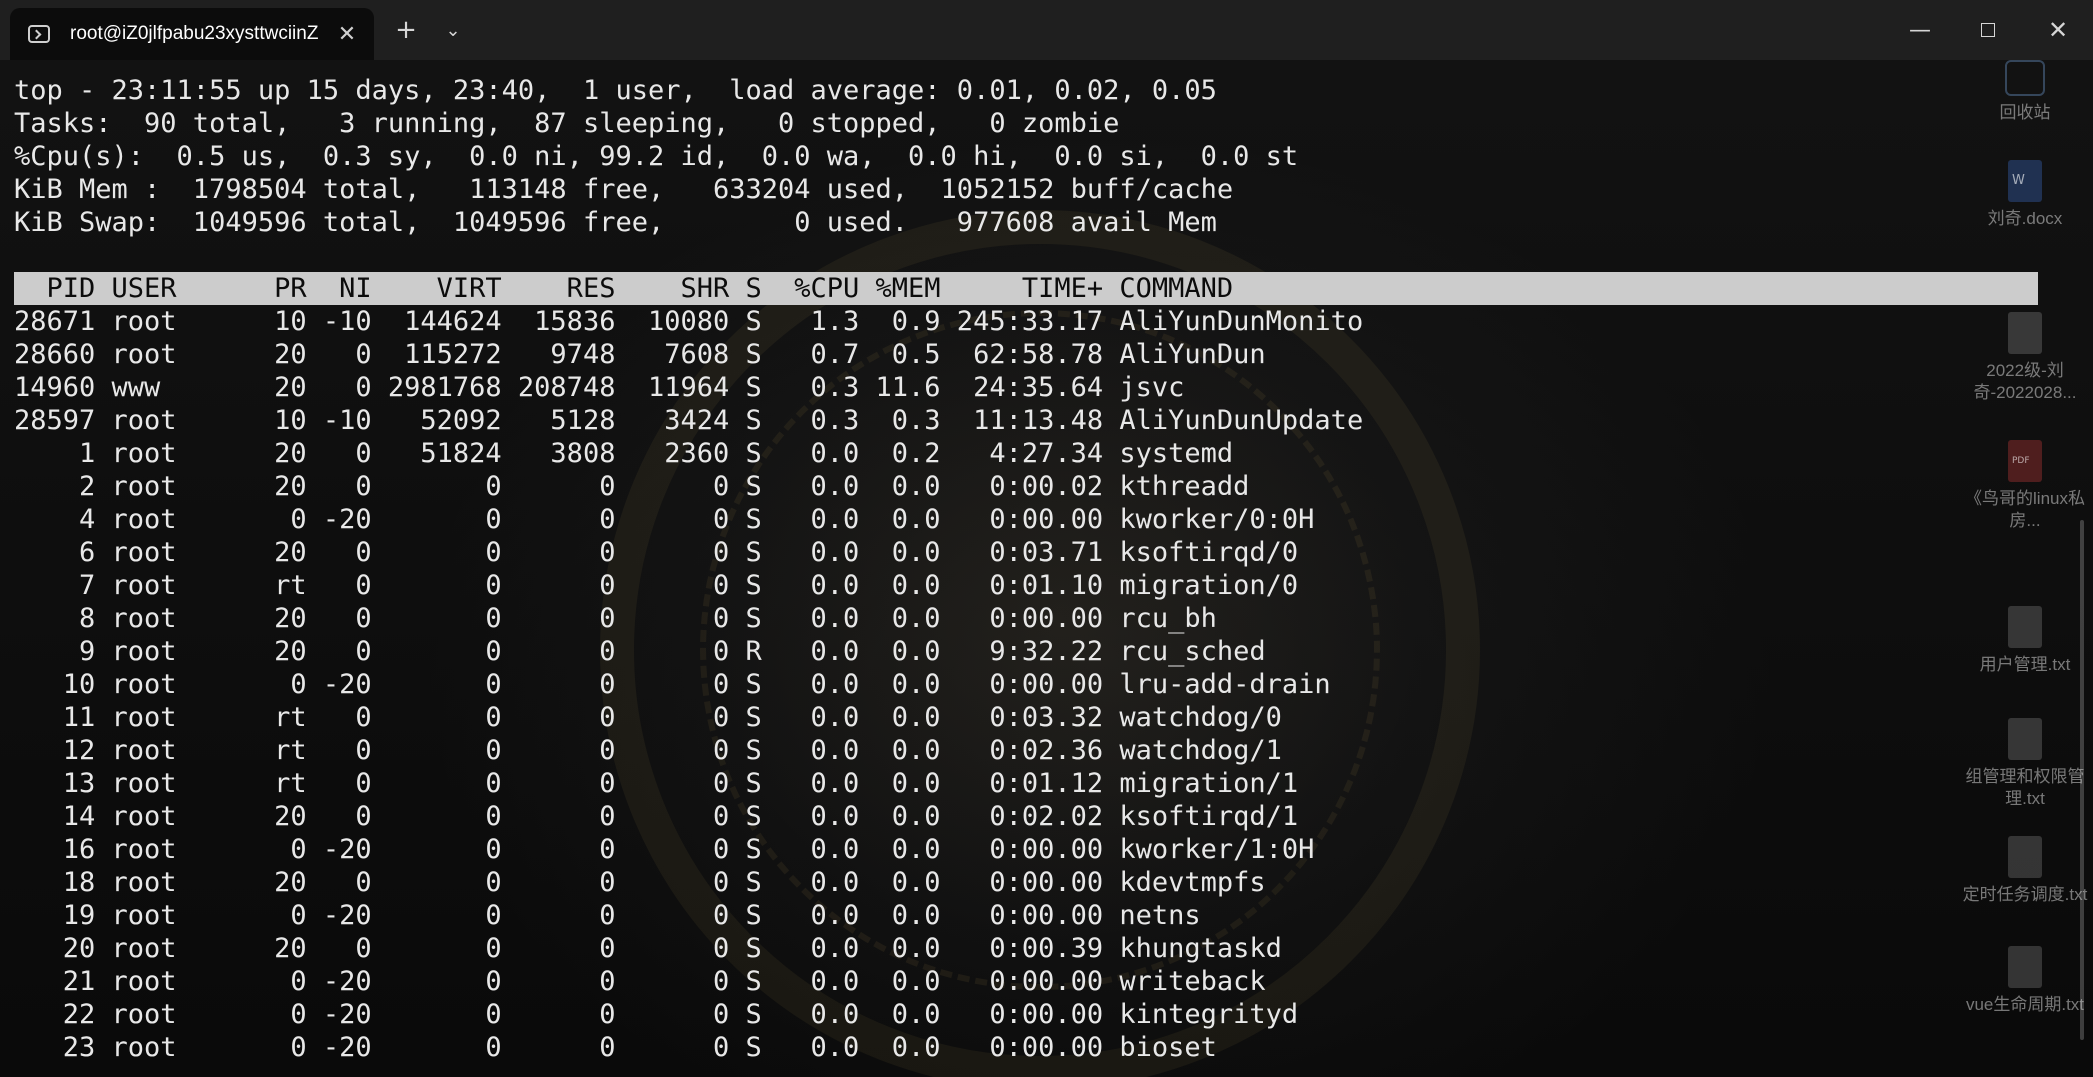 This screenshot has height=1077, width=2093. Describe the element at coordinates (2025, 764) in the screenshot. I see `desktop-shortcut: 组管理和权限管理.txt` at that location.